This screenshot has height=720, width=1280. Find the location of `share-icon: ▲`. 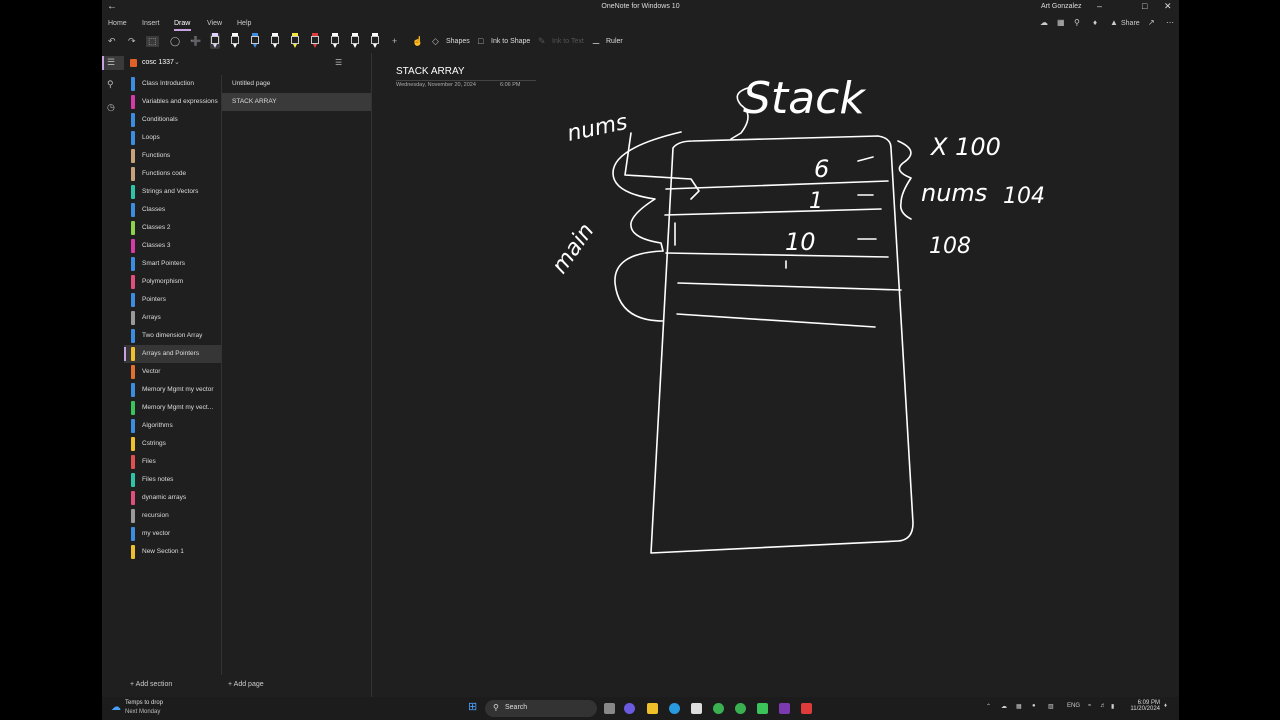

share-icon: ▲ is located at coordinates (1114, 22).